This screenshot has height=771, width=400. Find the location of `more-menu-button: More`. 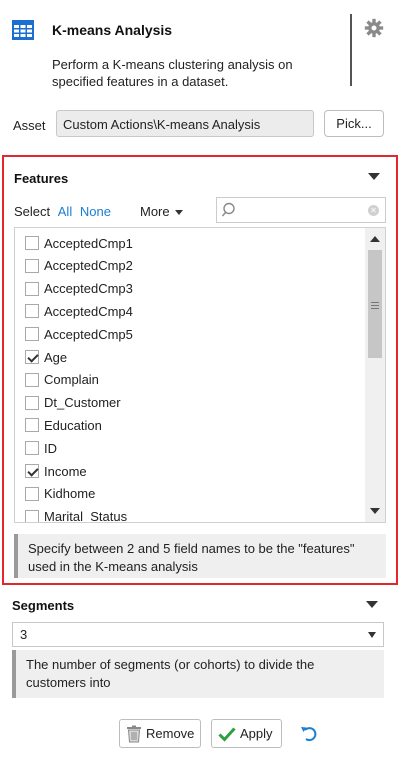

more-menu-button: More is located at coordinates (161, 211).